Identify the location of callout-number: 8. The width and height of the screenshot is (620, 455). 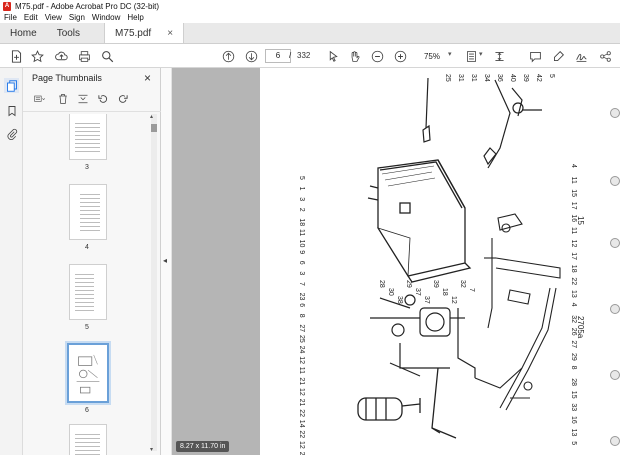
(573, 368).